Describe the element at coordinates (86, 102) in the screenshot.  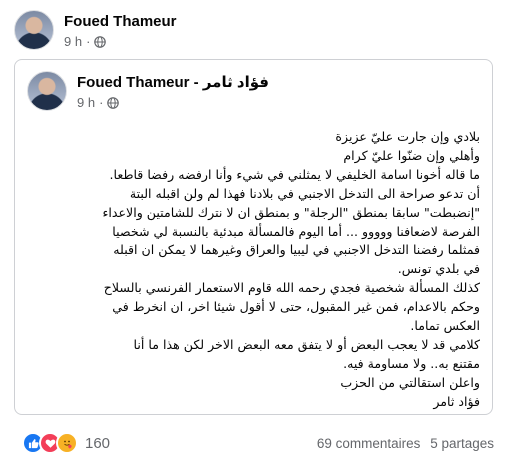
I see `shared-time: 9 h` at that location.